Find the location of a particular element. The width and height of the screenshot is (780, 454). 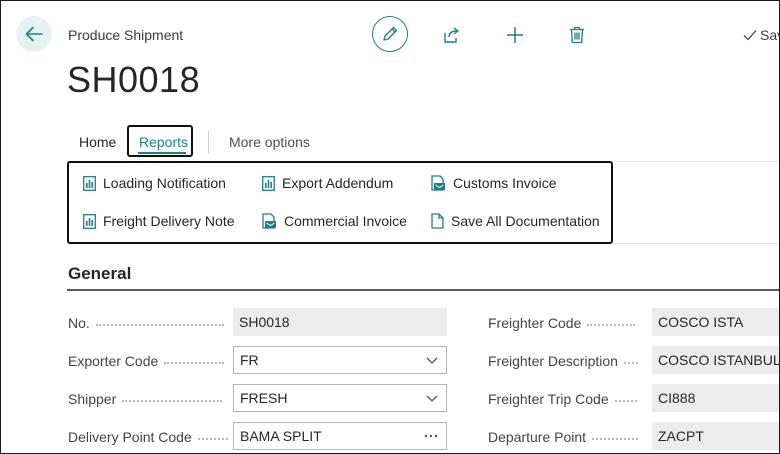

report-export-addendum: Export Addendum is located at coordinates (327, 183).